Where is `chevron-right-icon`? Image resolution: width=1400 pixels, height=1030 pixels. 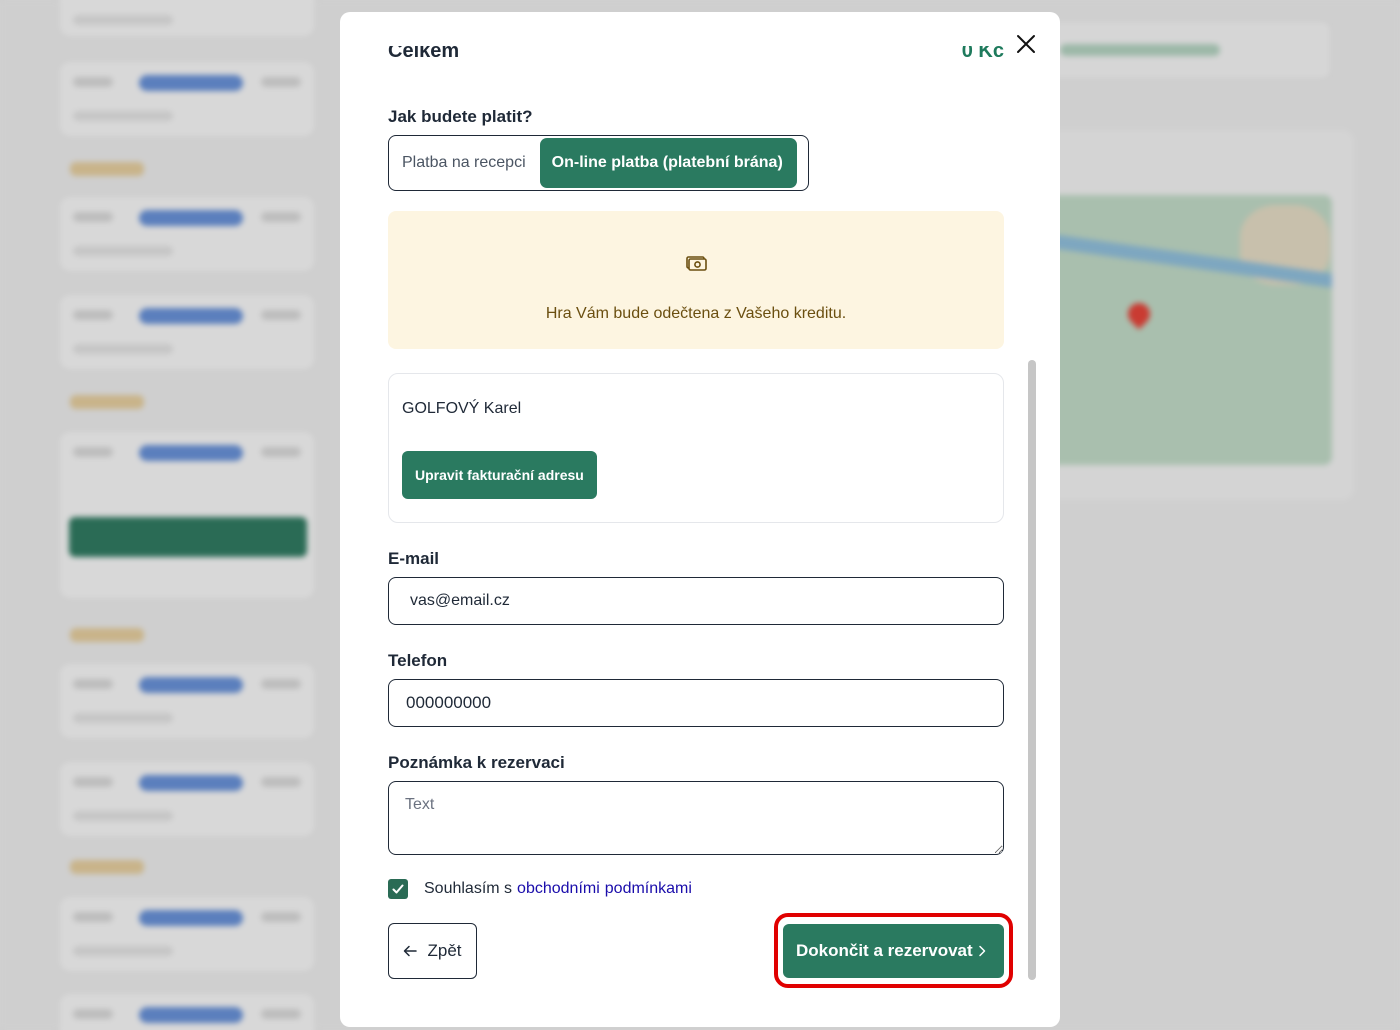
chevron-right-icon is located at coordinates (982, 951).